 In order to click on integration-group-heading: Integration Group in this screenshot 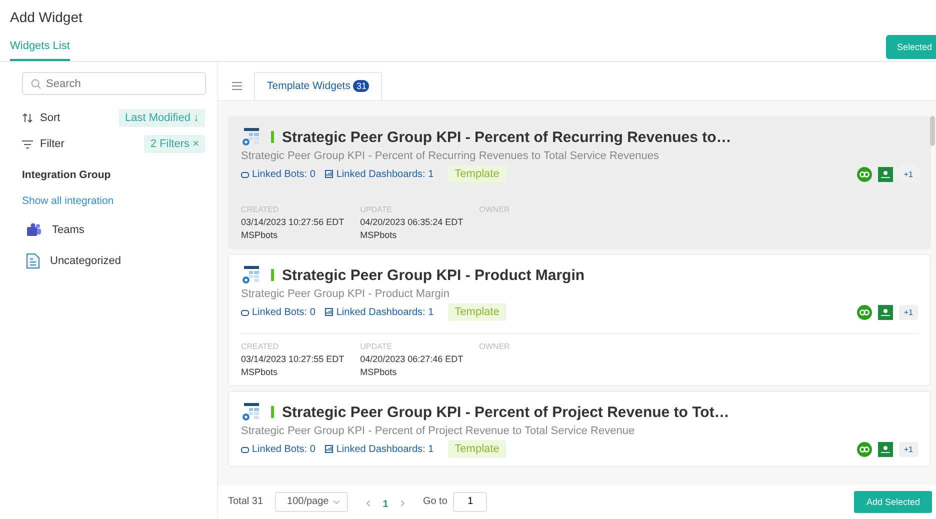, I will do `click(67, 175)`.